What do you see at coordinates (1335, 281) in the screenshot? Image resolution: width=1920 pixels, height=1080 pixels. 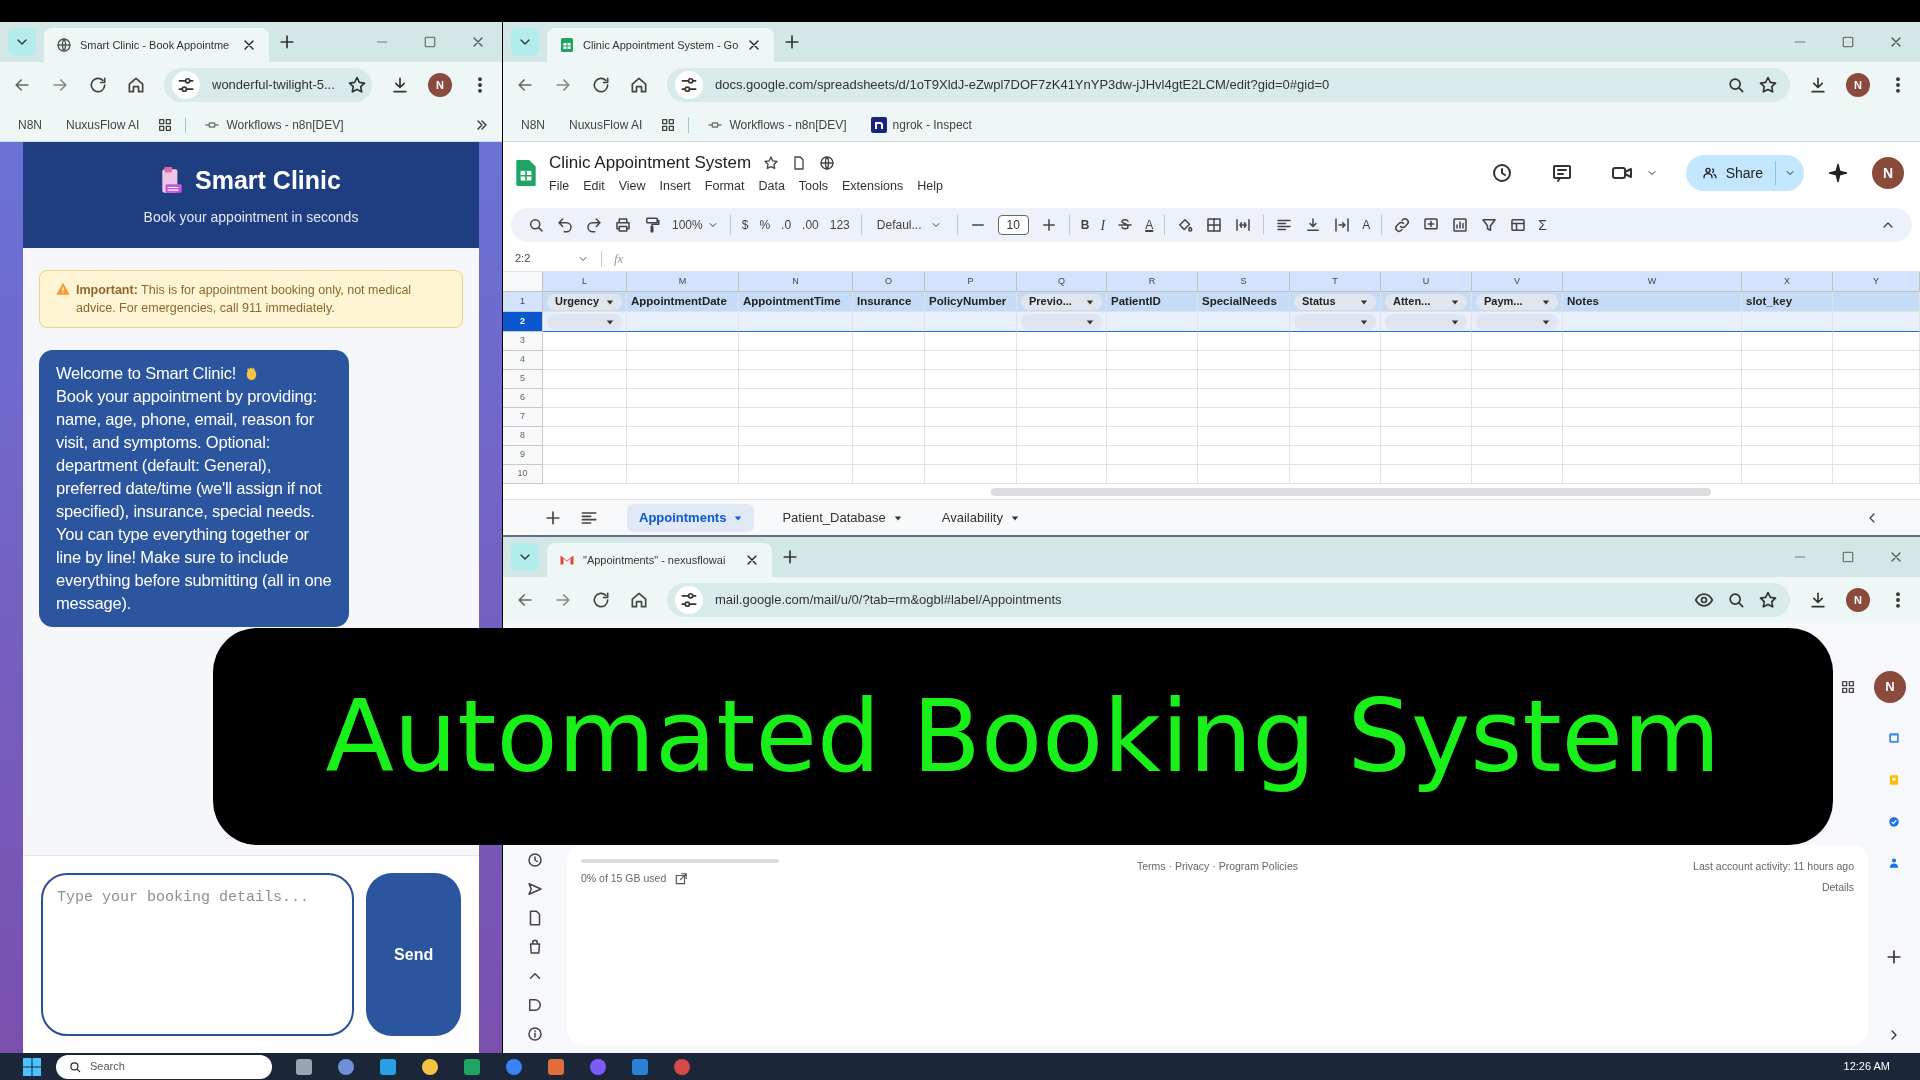 I see `column-header: T` at bounding box center [1335, 281].